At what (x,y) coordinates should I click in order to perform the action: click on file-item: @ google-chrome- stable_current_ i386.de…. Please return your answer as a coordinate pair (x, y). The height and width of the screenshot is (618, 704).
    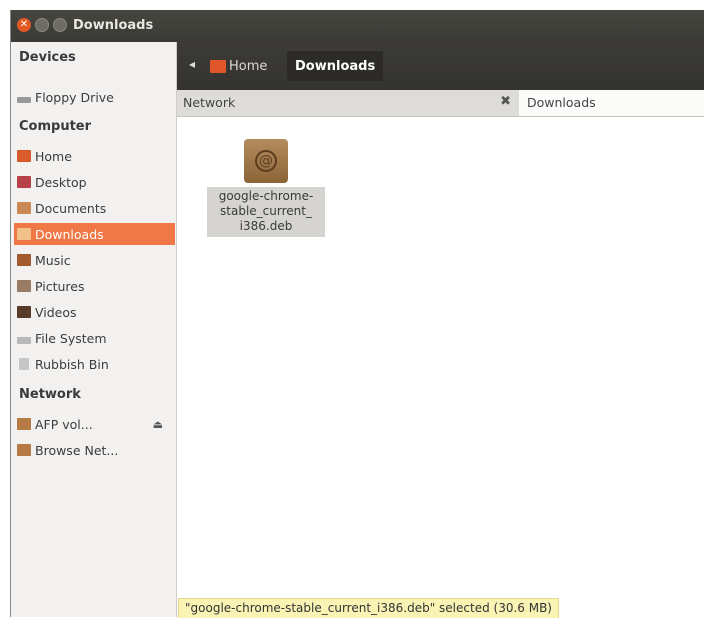
    Looking at the image, I should click on (266, 188).